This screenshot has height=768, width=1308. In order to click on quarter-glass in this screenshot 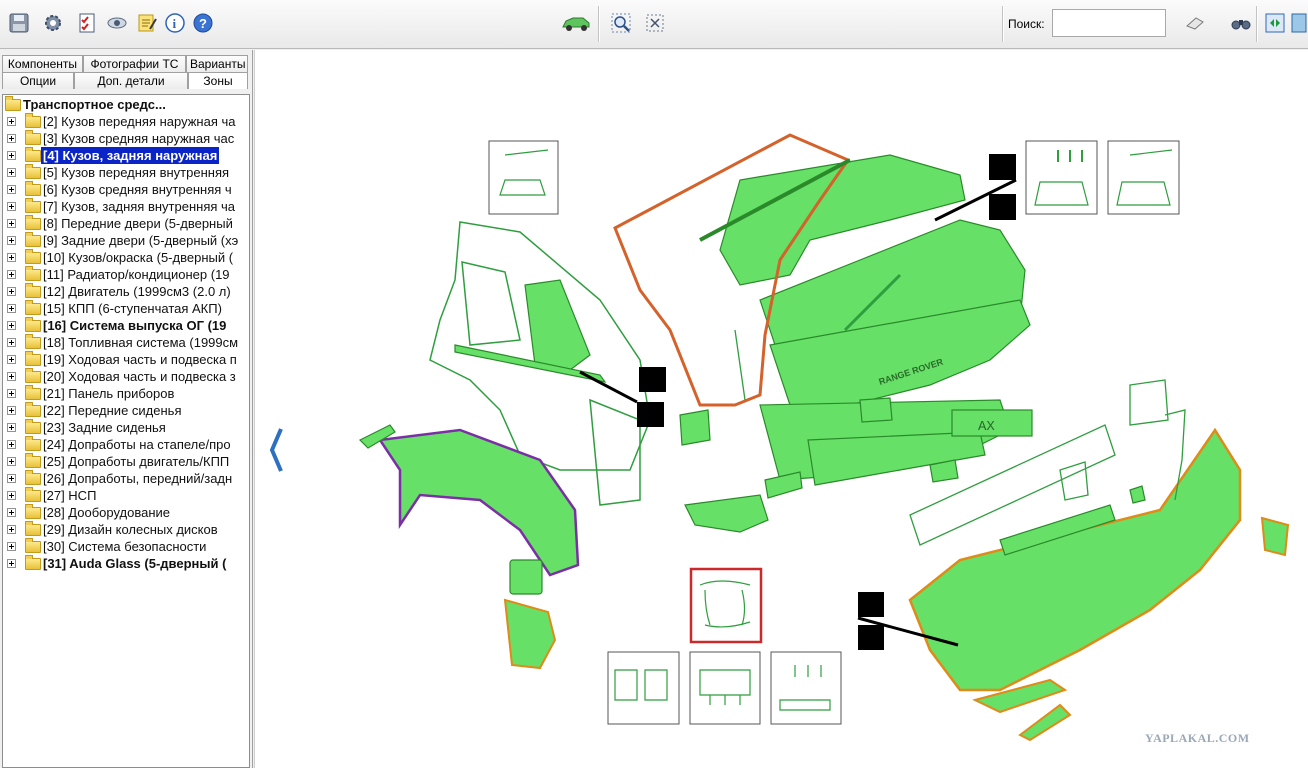, I will do `click(557, 325)`.